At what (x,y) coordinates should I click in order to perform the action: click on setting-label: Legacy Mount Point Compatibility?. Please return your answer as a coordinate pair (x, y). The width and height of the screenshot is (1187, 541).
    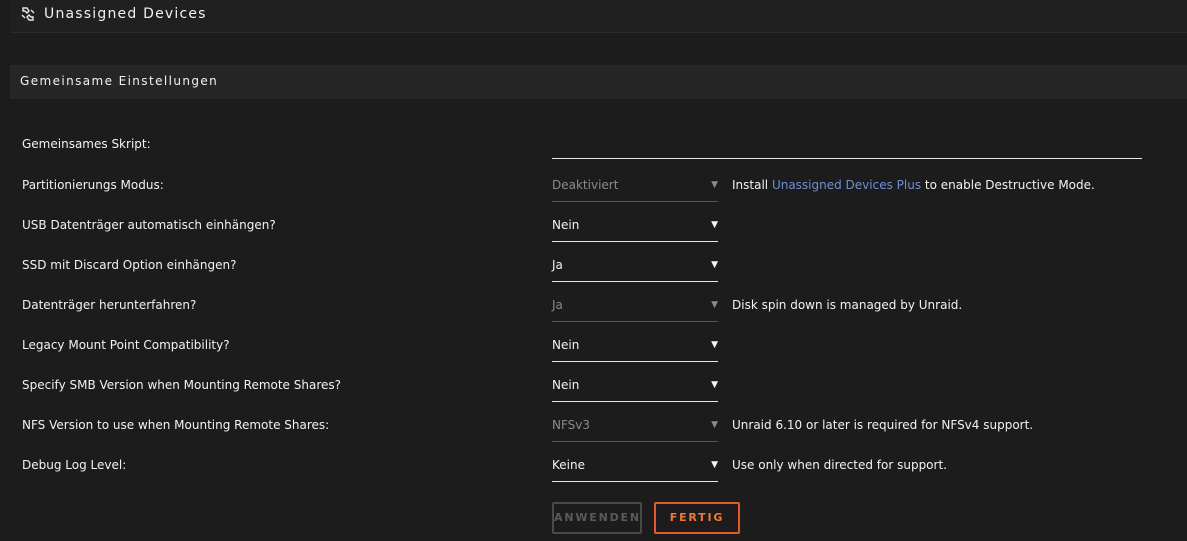
    Looking at the image, I should click on (126, 345).